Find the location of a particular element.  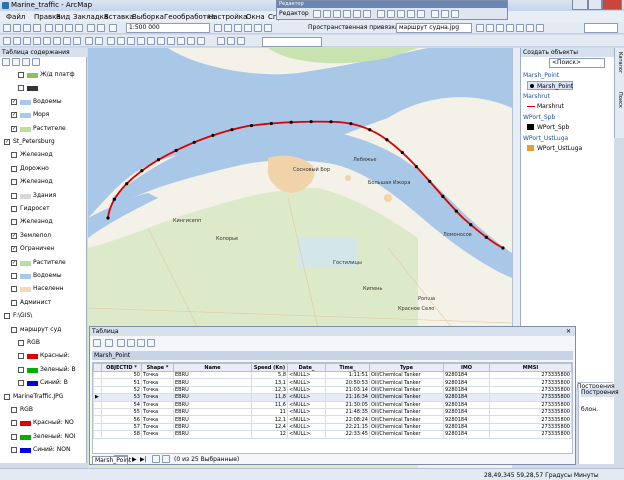

save-icon is located at coordinates (27, 28).